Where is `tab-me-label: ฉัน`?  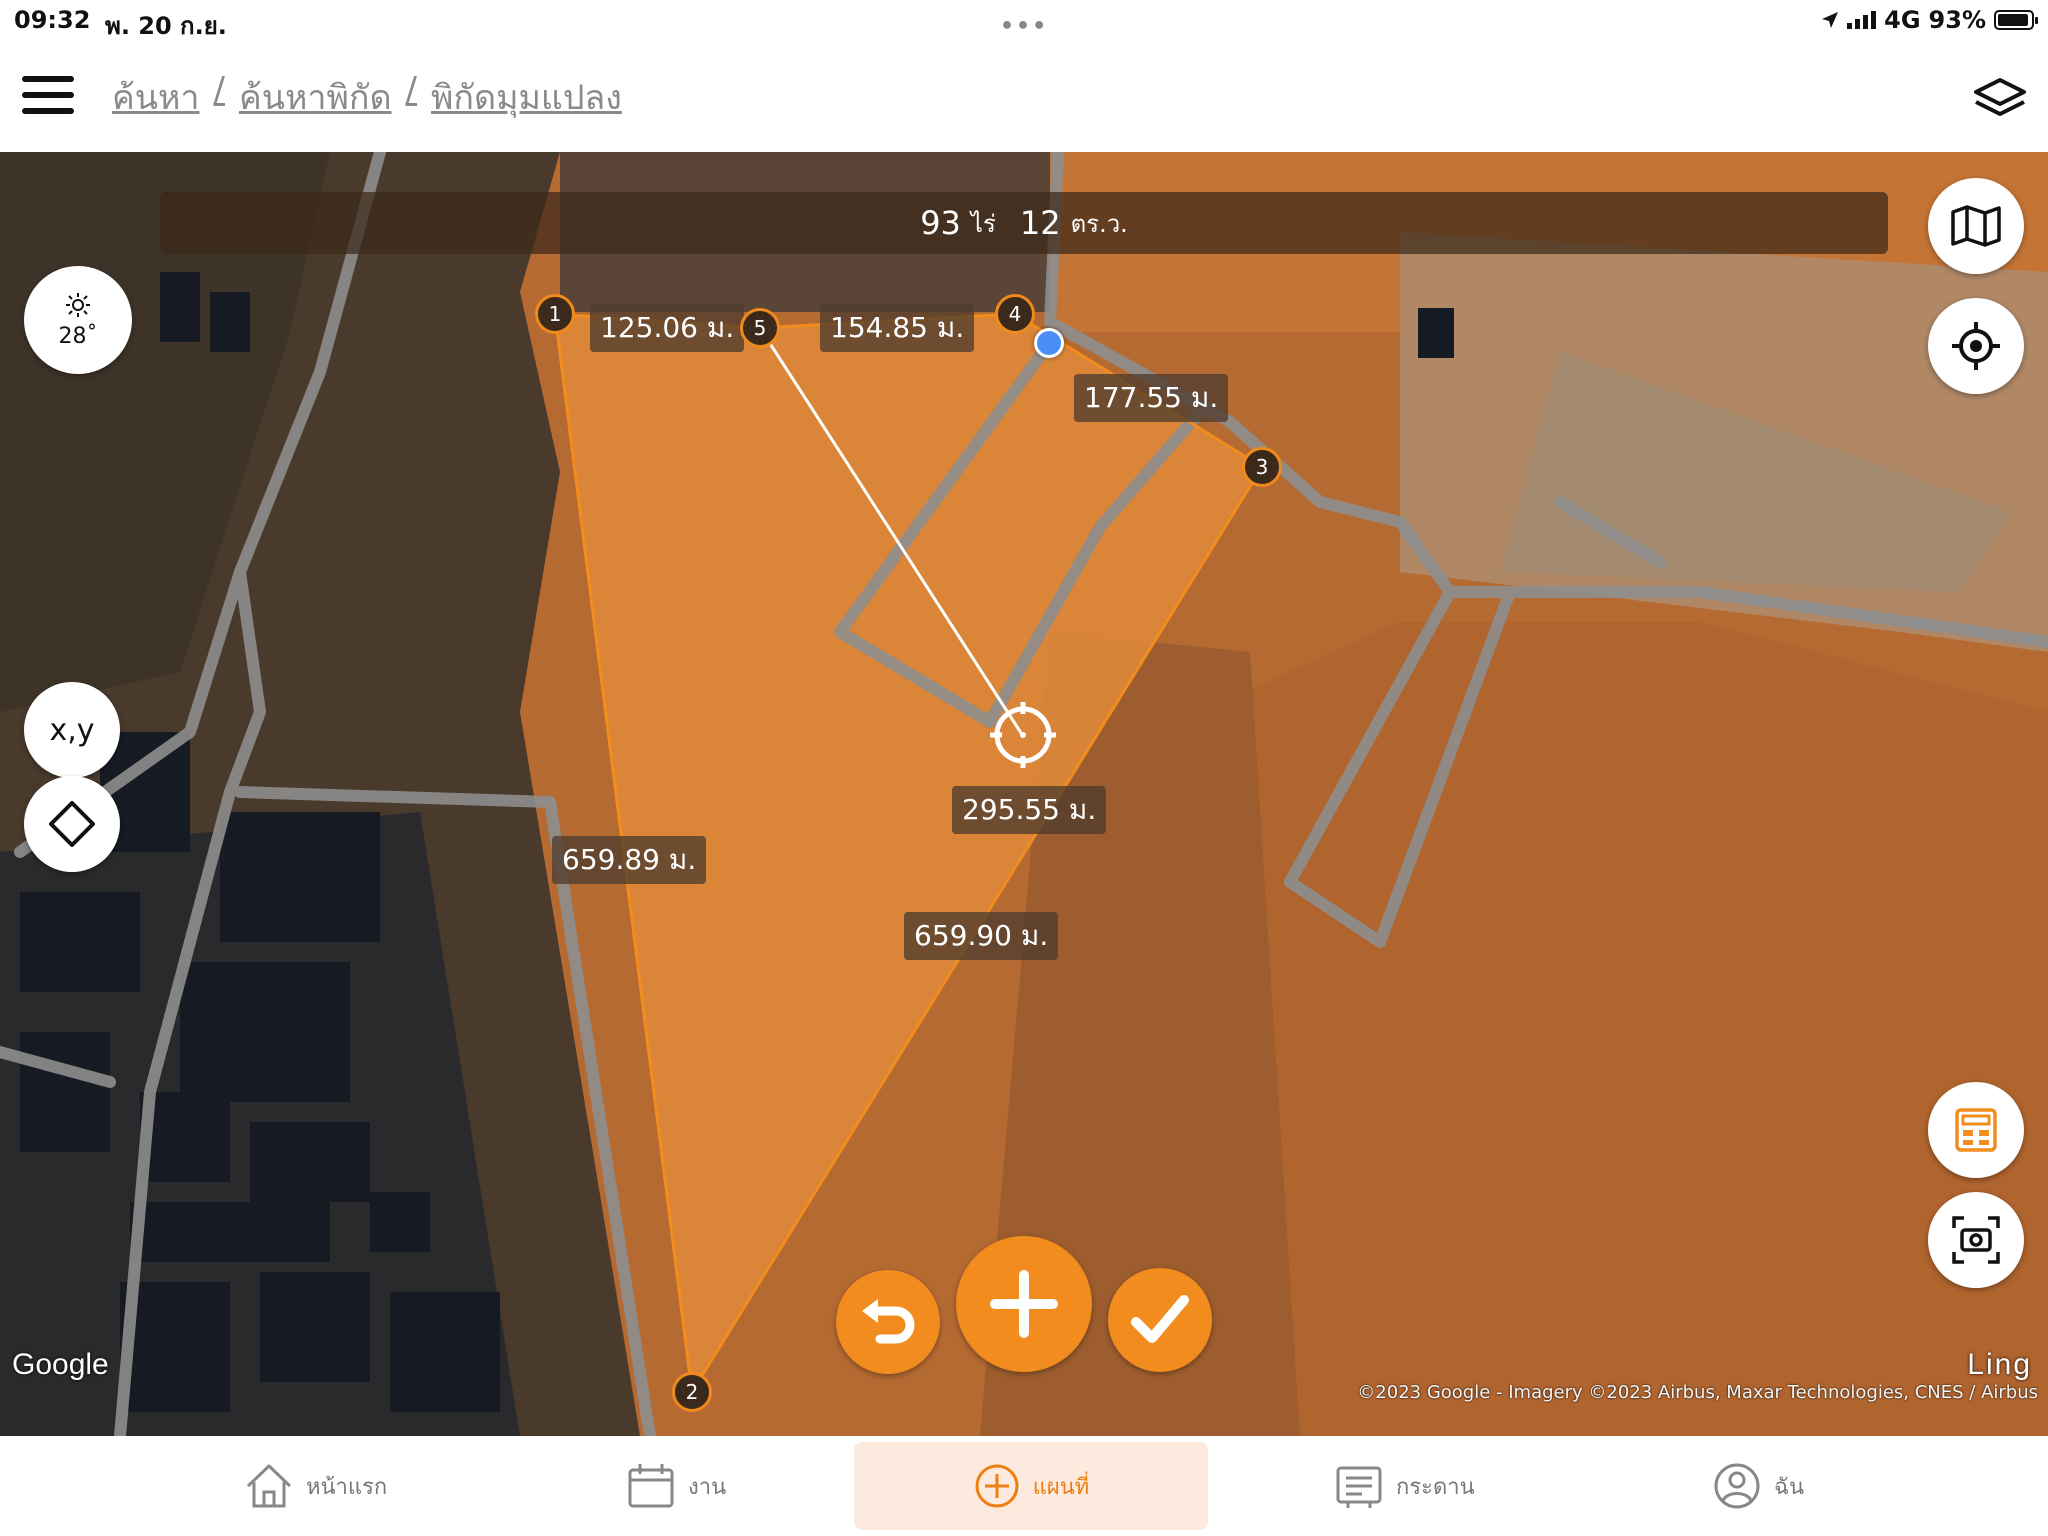 tab-me-label: ฉัน is located at coordinates (1789, 1487).